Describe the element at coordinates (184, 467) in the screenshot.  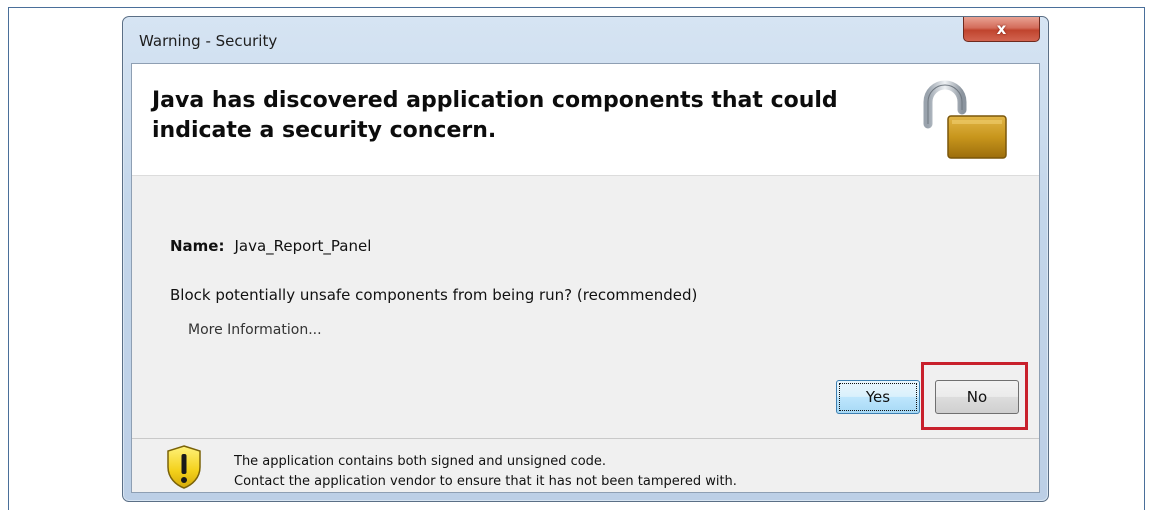
I see `warning-shield-icon` at that location.